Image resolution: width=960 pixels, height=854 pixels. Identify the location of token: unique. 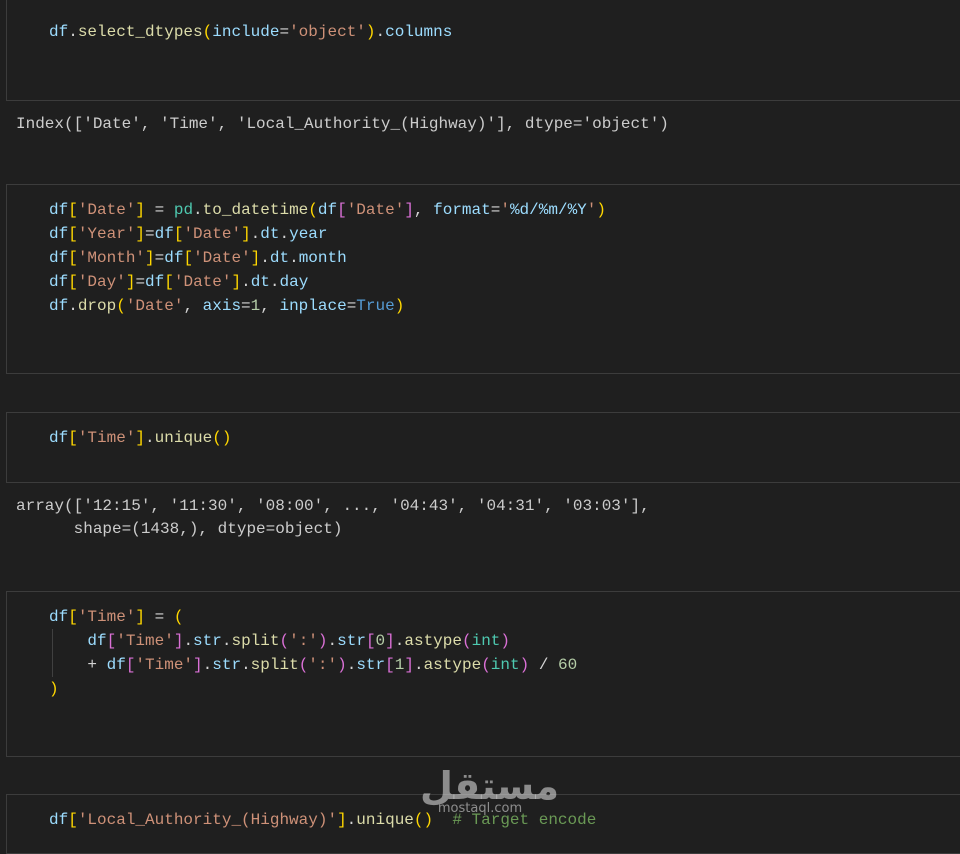
(385, 820).